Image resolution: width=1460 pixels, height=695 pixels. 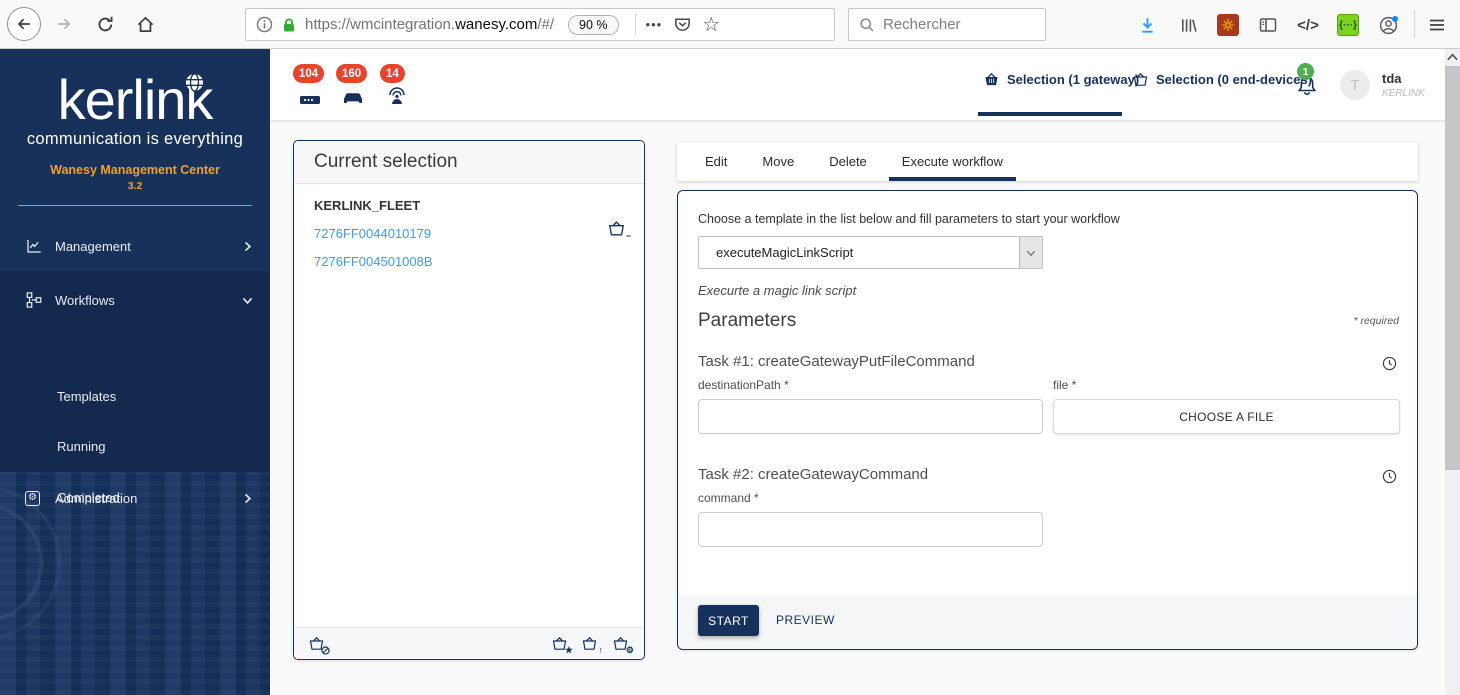 I want to click on search-placeholder: Rechercher, so click(x=922, y=24).